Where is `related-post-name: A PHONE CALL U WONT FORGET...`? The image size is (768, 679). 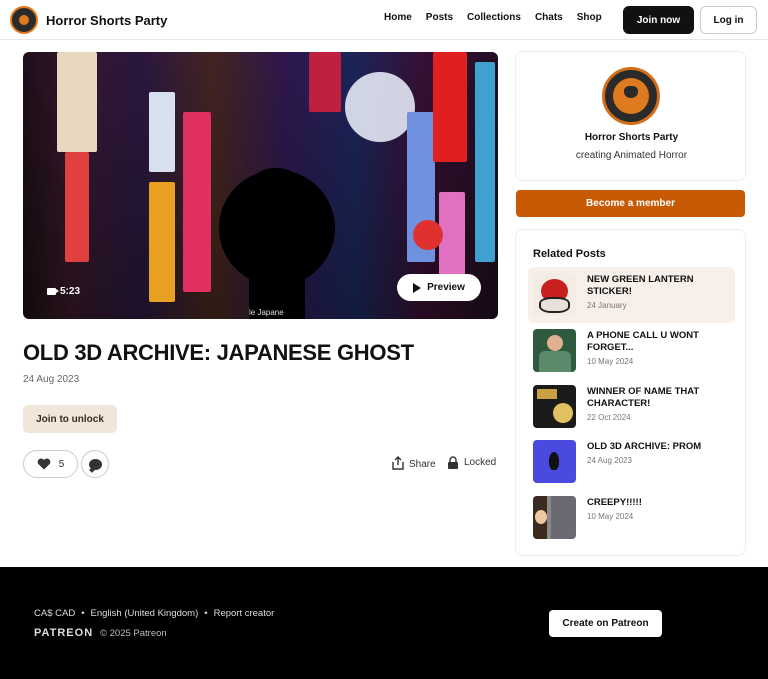
related-post-name: A PHONE CALL U WONT FORGET... is located at coordinates (643, 341).